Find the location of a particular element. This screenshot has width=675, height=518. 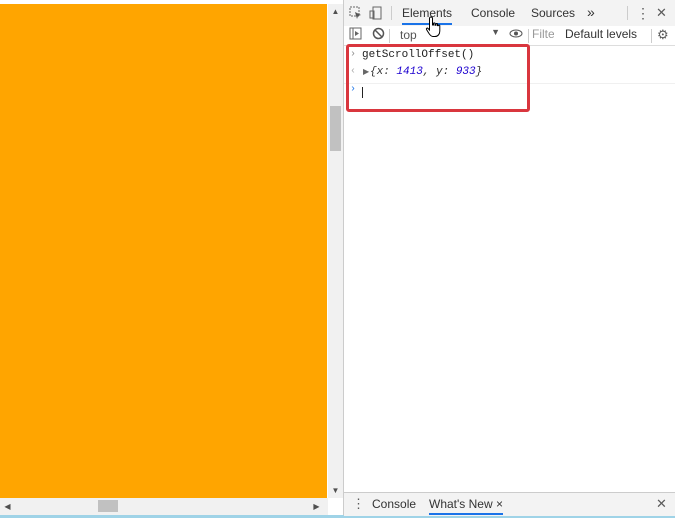

scroll-up-arrow-icon: ▲ is located at coordinates (335, 11).